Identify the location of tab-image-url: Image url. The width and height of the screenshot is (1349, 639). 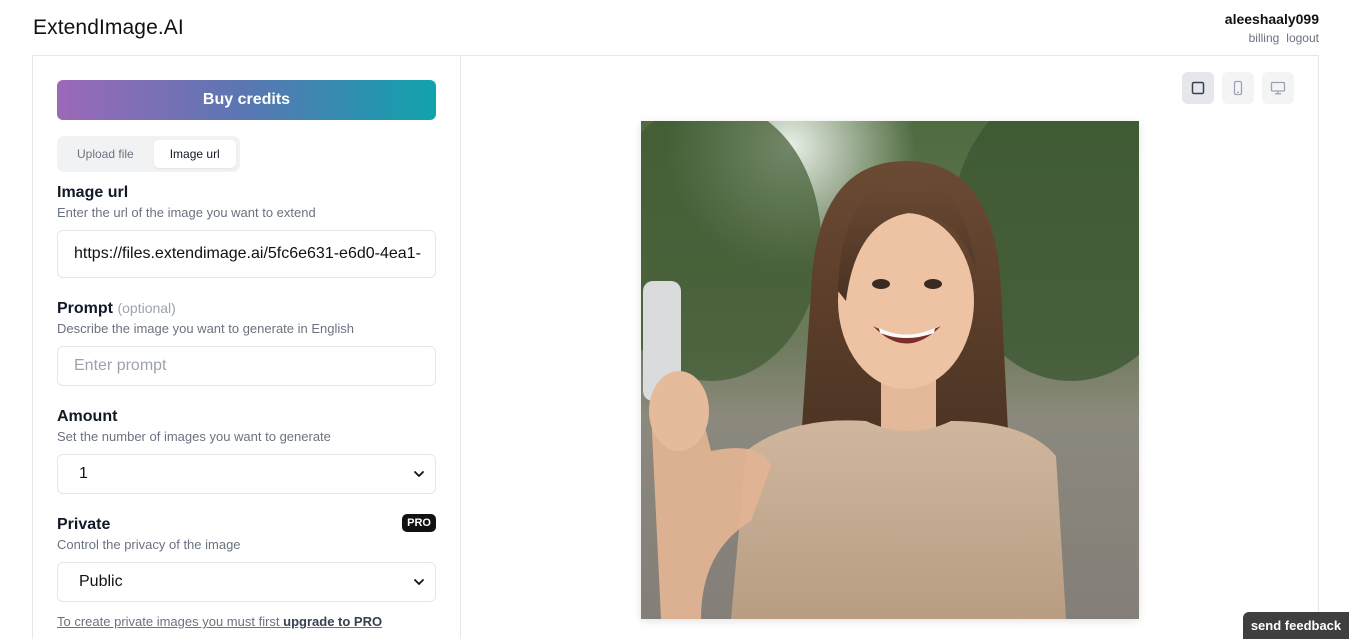
(194, 154).